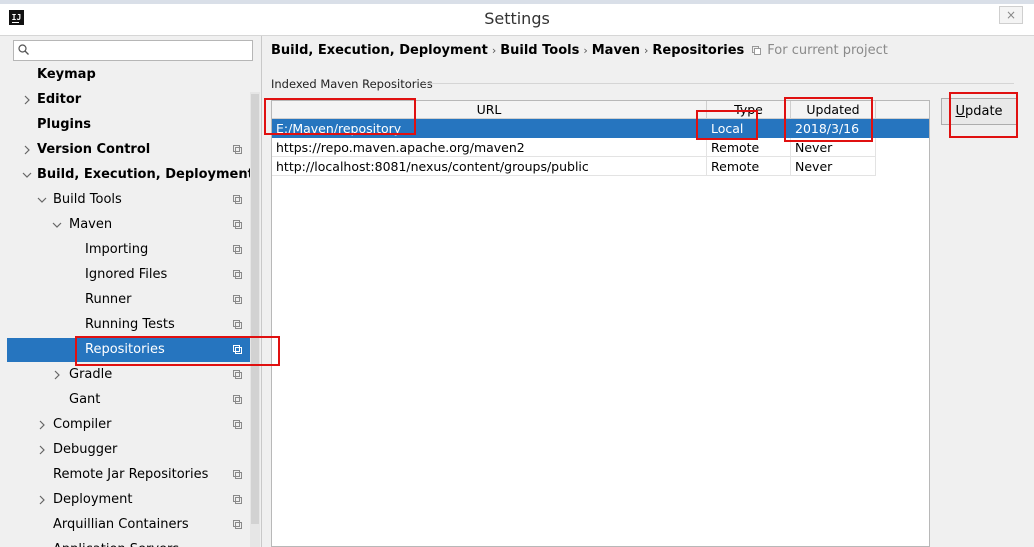 The width and height of the screenshot is (1034, 547). What do you see at coordinates (749, 128) in the screenshot?
I see `cell-type: Local` at bounding box center [749, 128].